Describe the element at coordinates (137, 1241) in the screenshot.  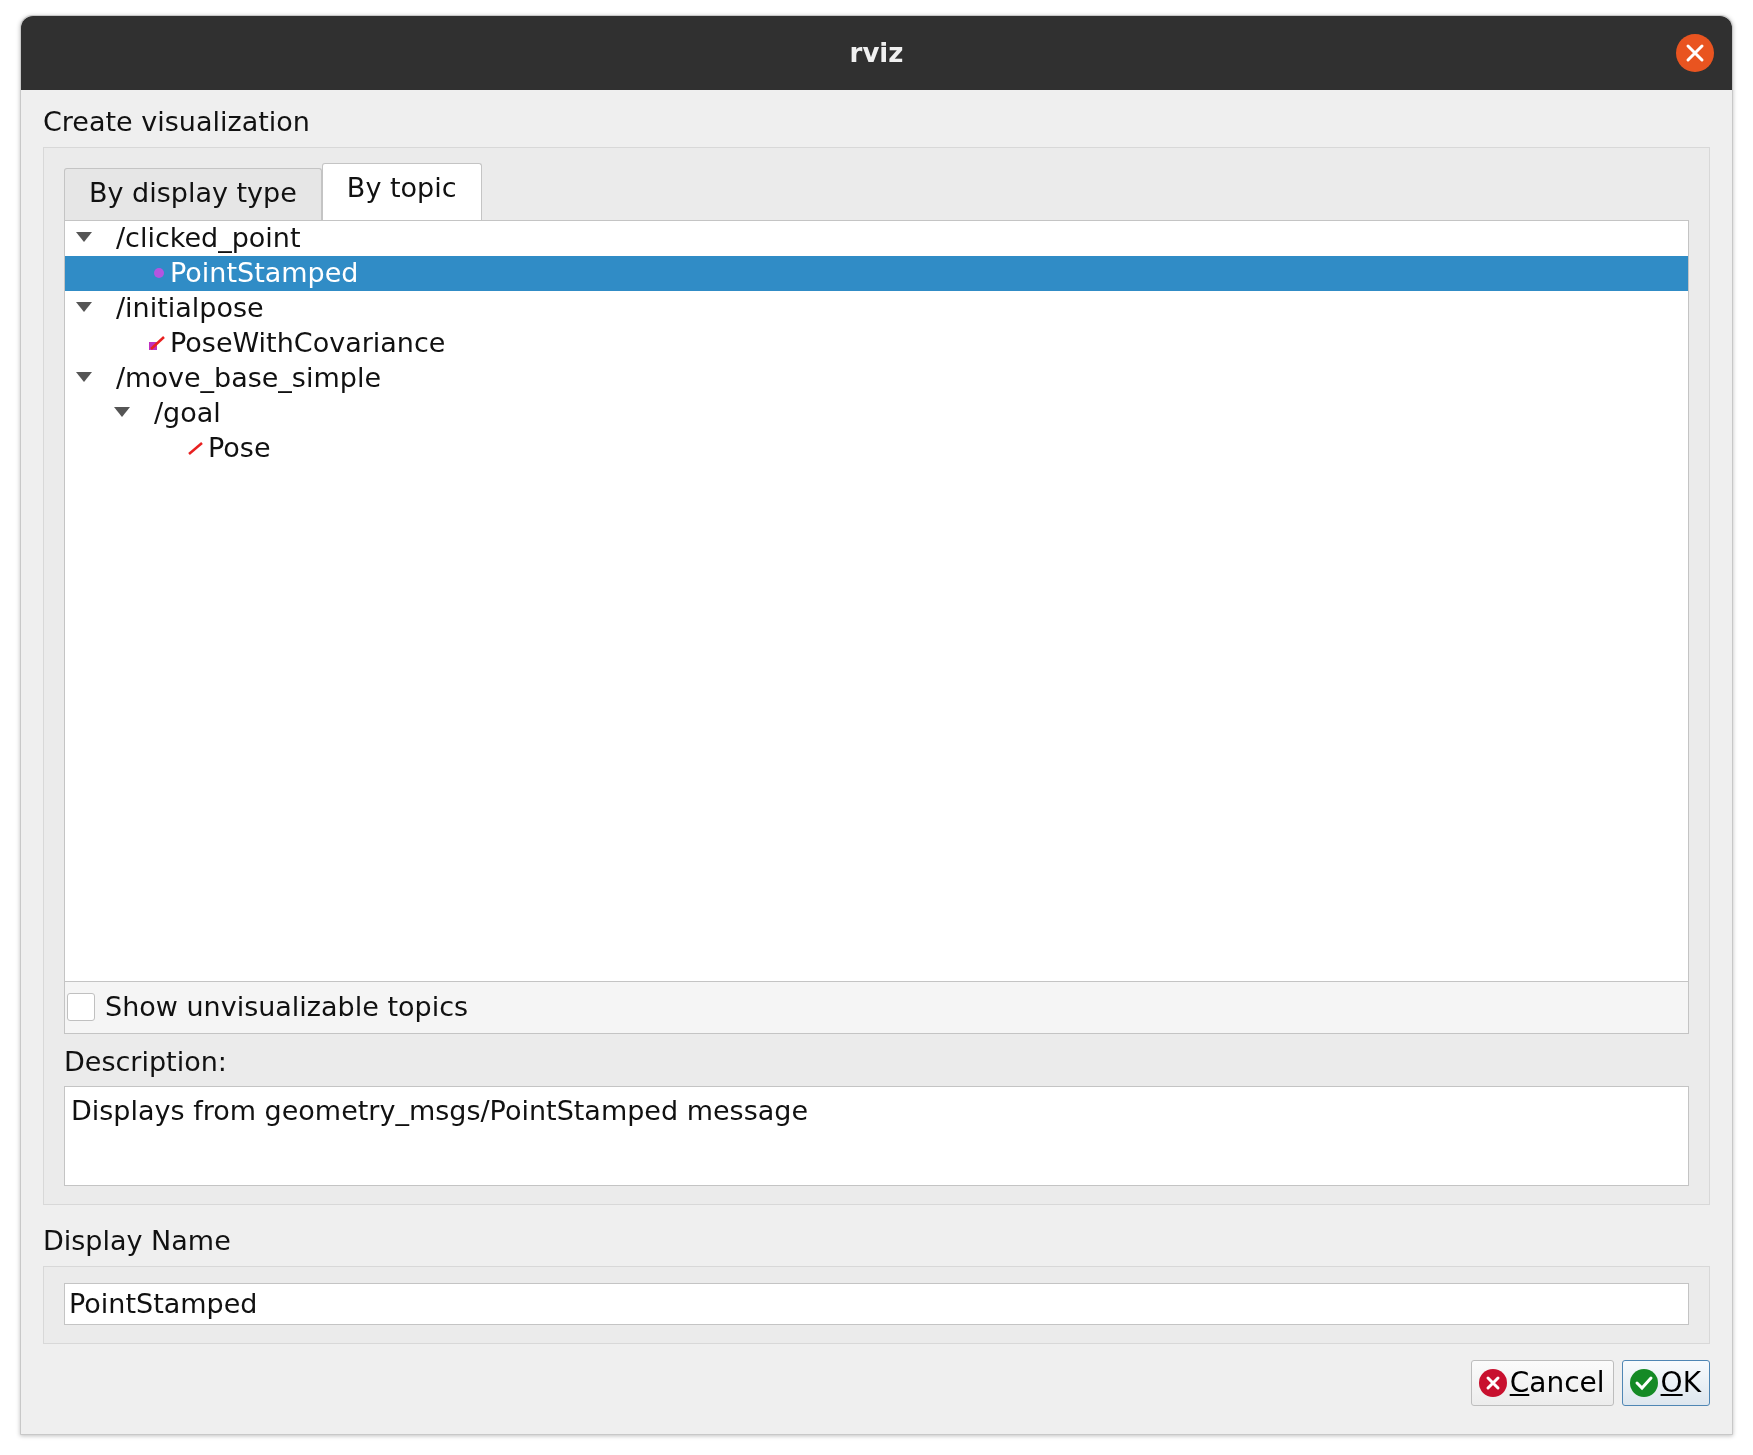
I see `display-name-label: Display Name` at that location.